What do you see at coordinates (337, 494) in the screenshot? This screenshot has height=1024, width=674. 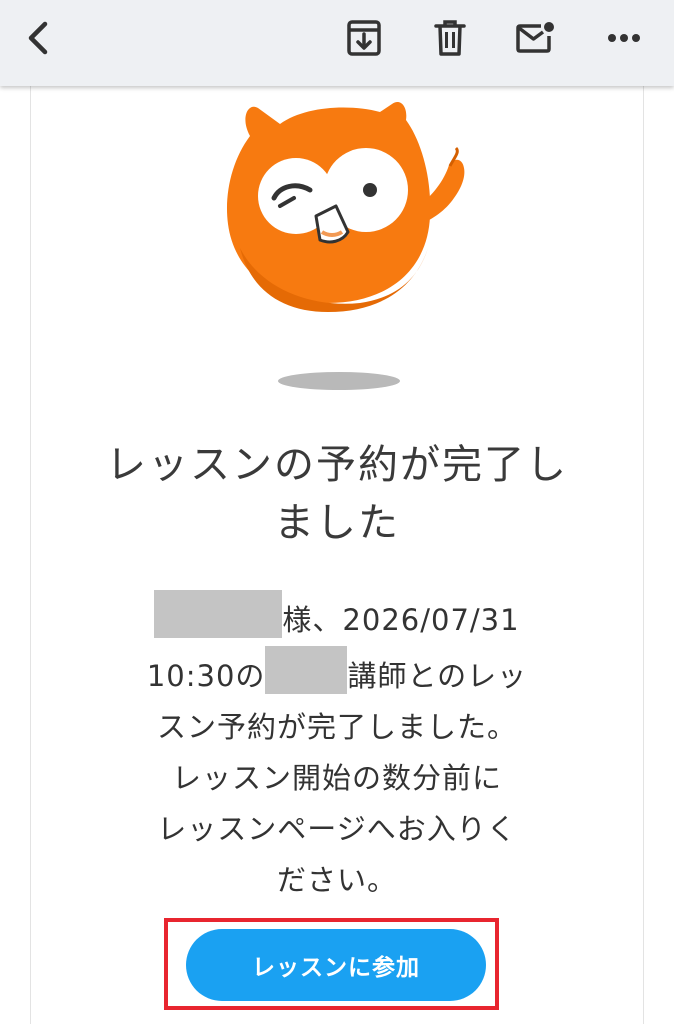 I see `email-headline: レッスンの予約が完了しました` at bounding box center [337, 494].